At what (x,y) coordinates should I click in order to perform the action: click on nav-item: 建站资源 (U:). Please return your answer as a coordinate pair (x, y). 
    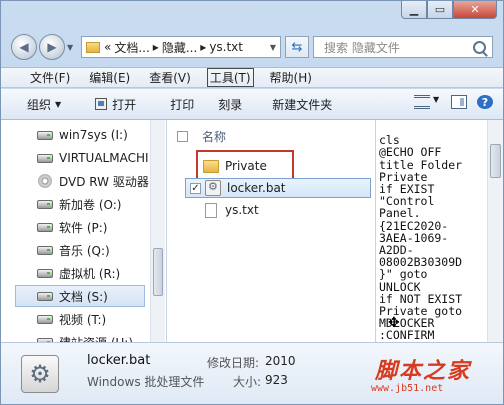
    Looking at the image, I should click on (85, 336).